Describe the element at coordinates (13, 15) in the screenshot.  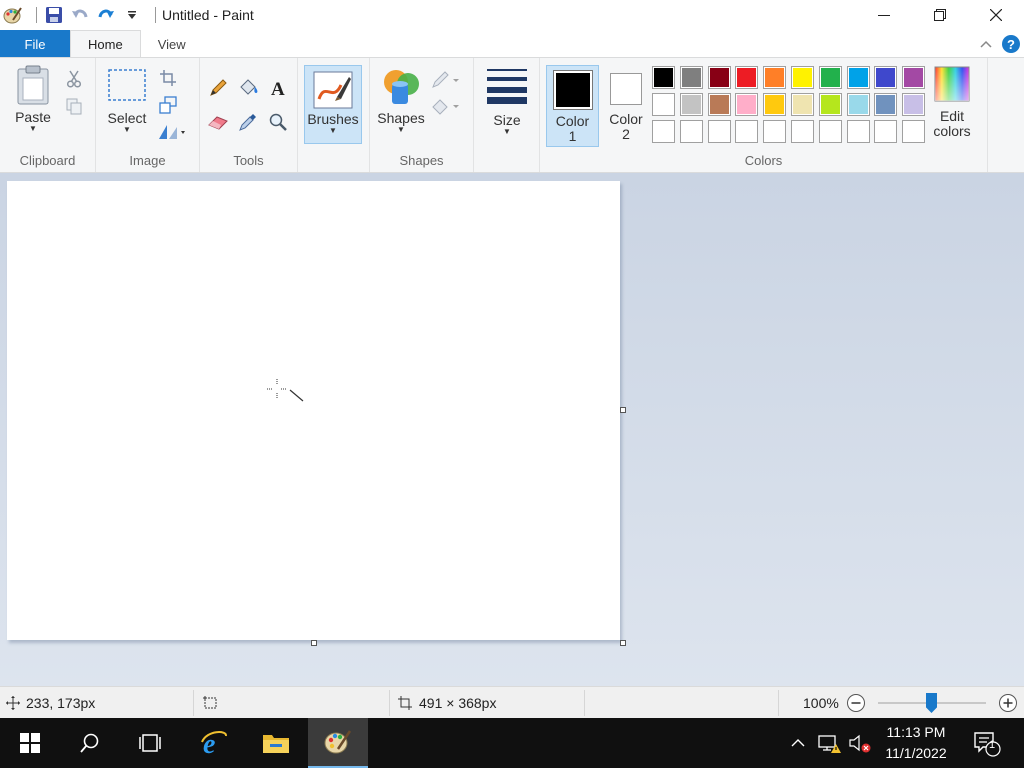
I see `paint-app-icon` at that location.